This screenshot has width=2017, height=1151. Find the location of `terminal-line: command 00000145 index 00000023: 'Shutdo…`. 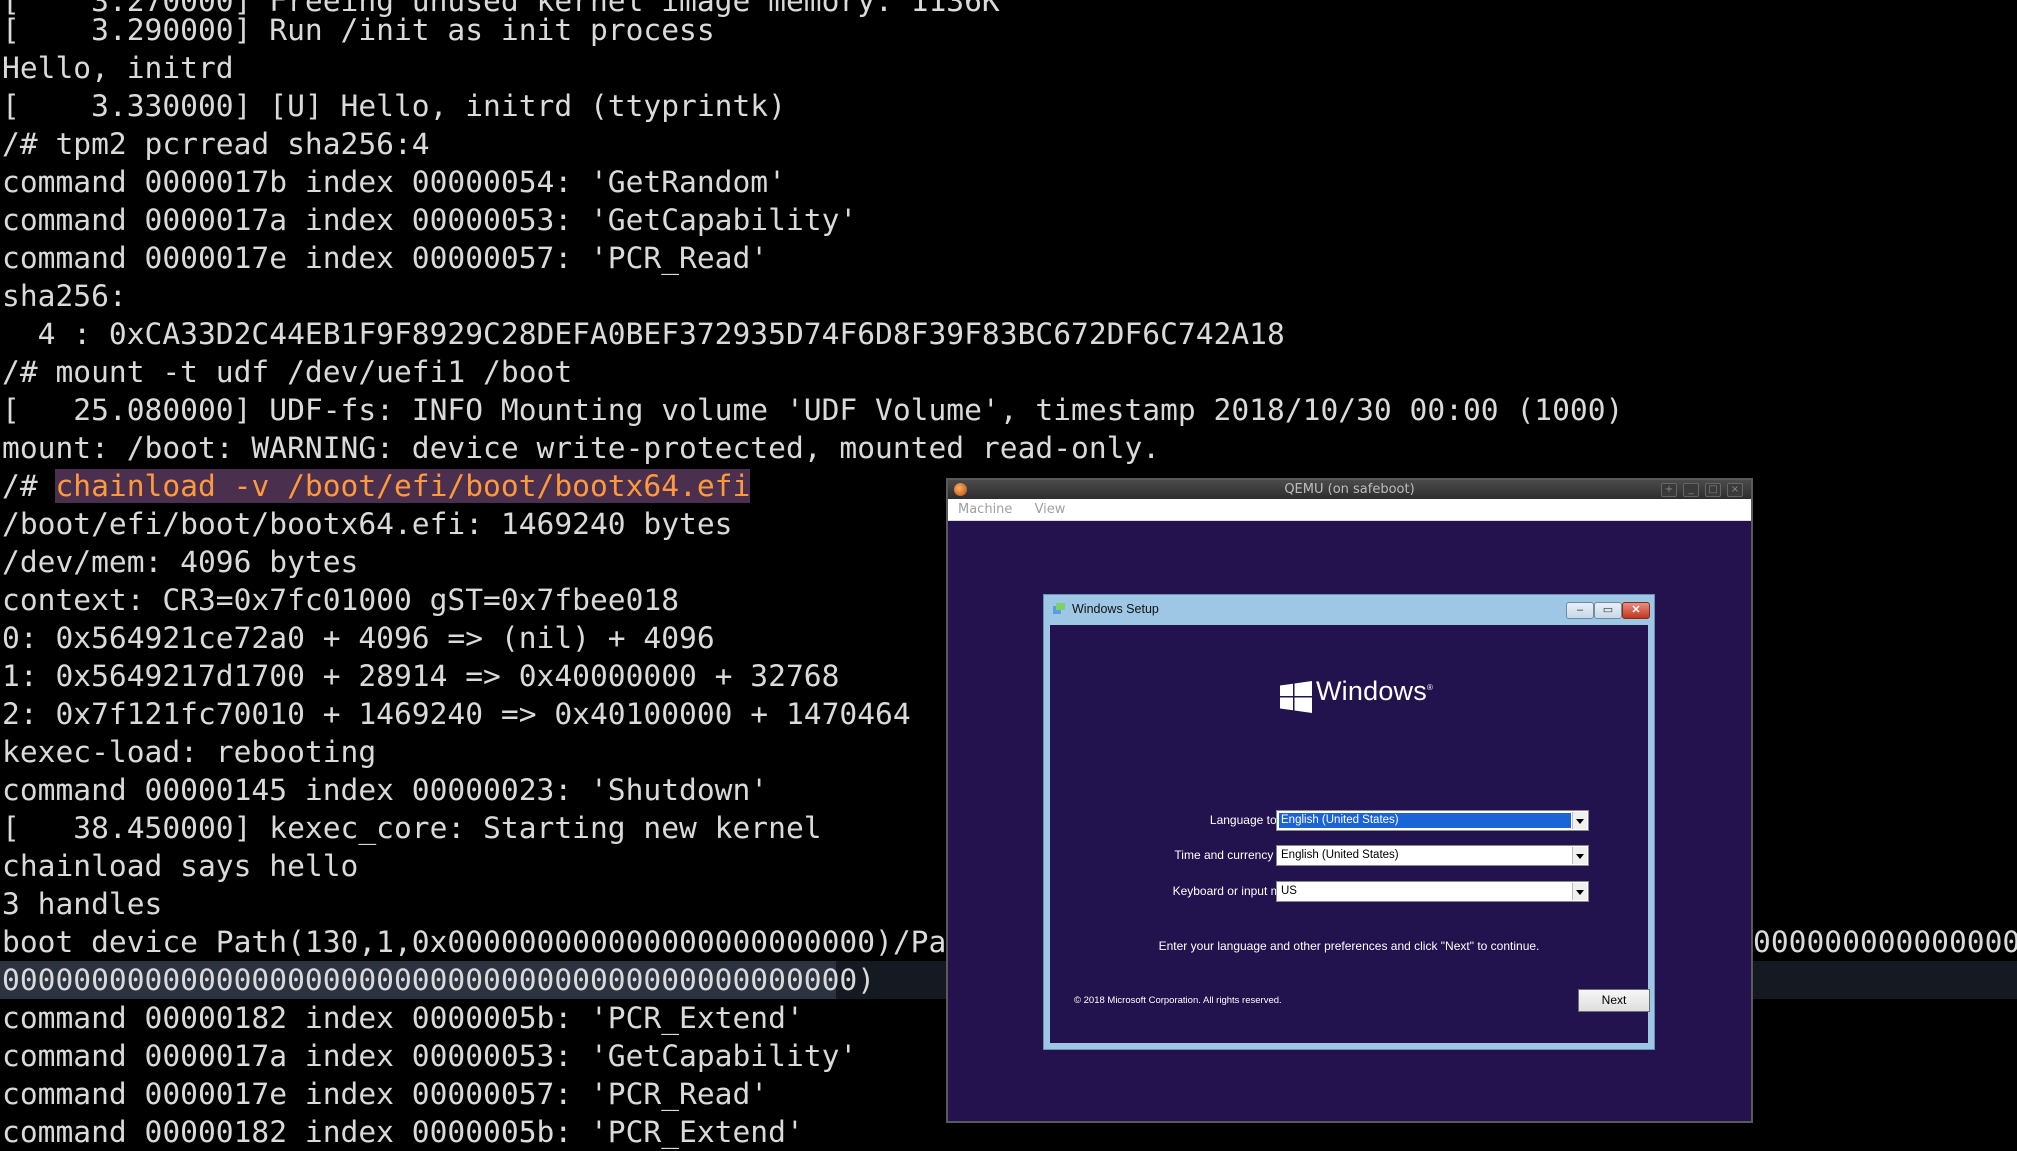

terminal-line: command 00000145 index 00000023: 'Shutdo… is located at coordinates (385, 790).